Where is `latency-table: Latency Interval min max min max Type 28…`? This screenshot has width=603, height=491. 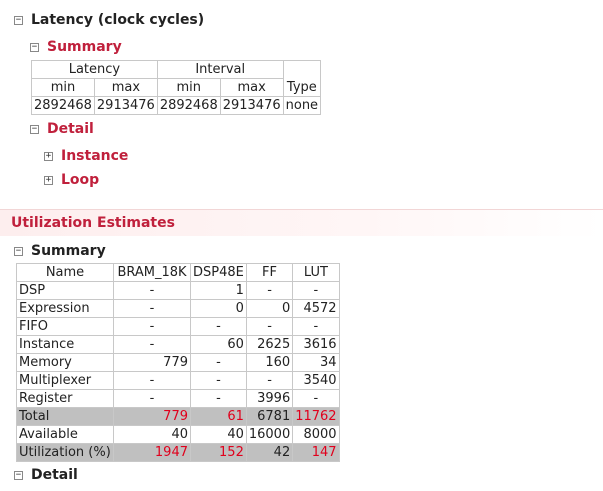
latency-table: Latency Interval min max min max Type 28… is located at coordinates (176, 87).